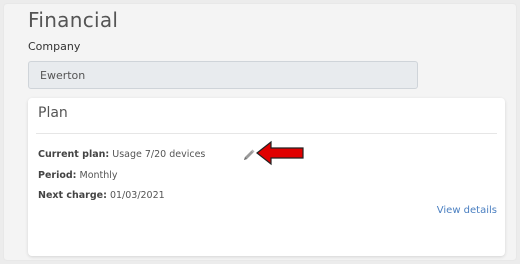 This screenshot has height=264, width=520. I want to click on next-charge-value: 01/03/2021, so click(137, 195).